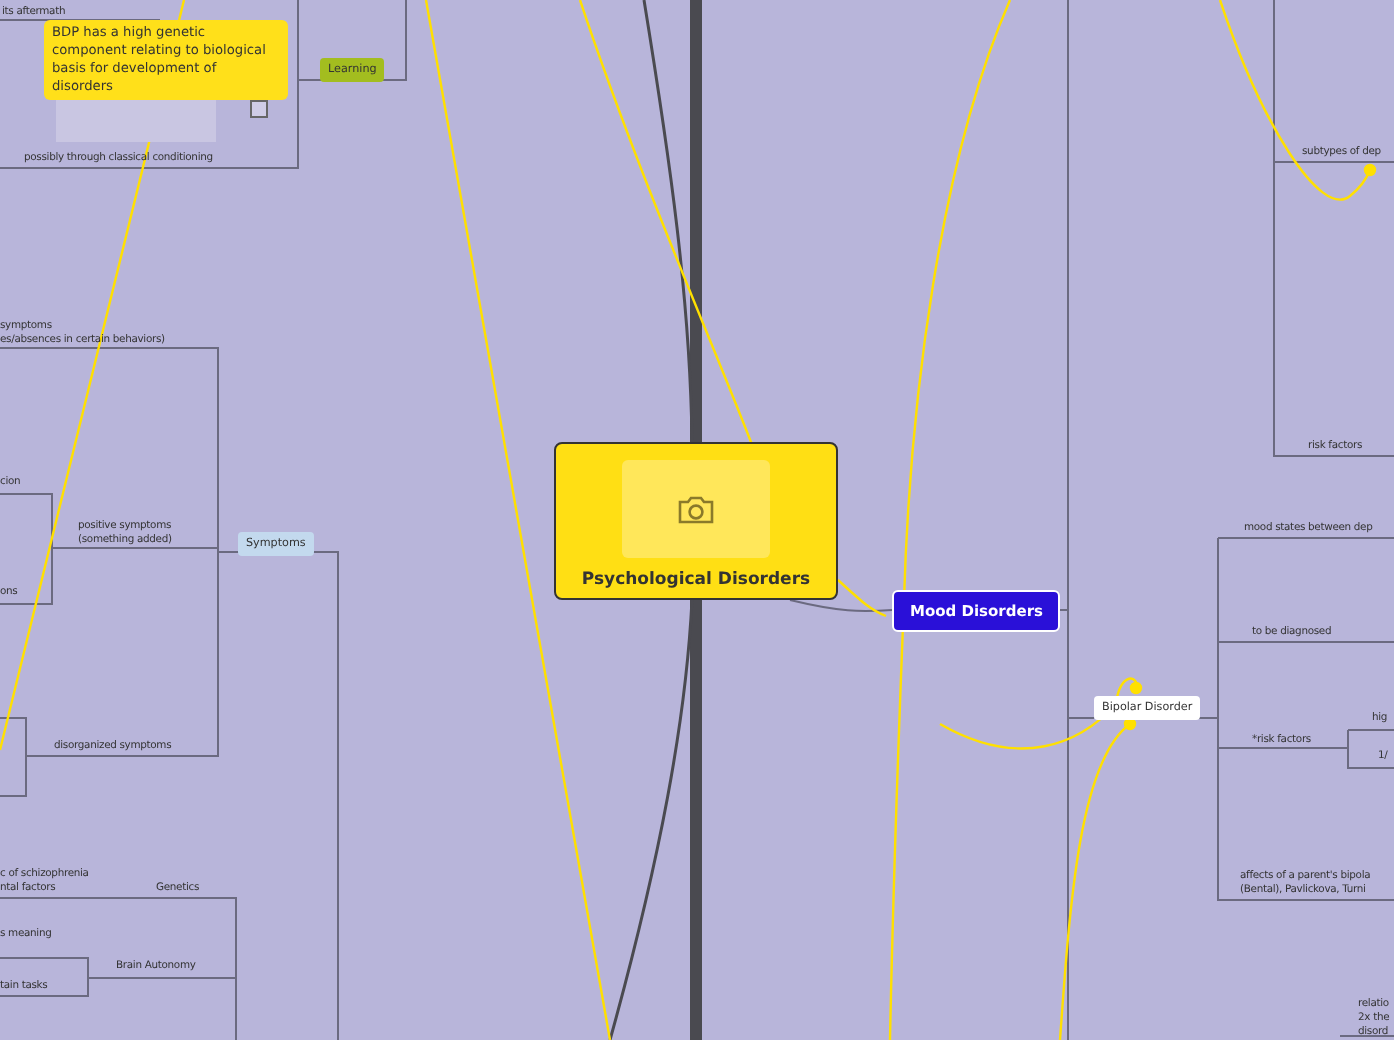  I want to click on expand-icon, so click(259, 109).